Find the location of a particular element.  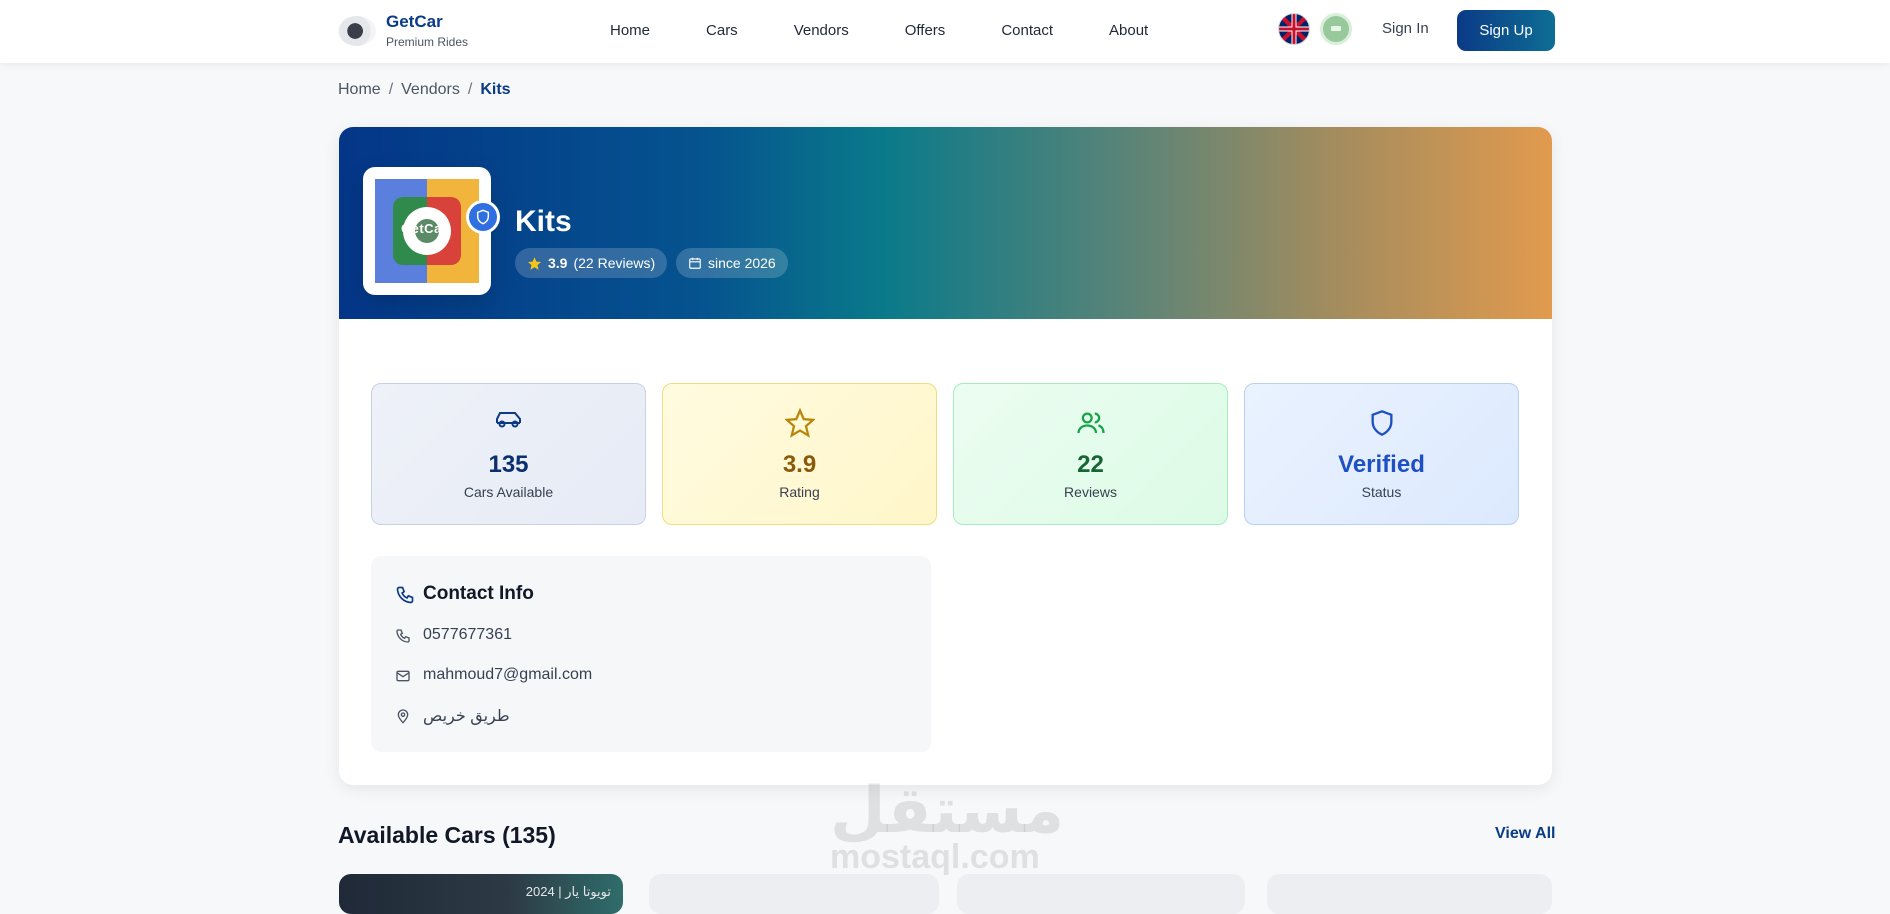

car-card-title: 2024 | تويوتا يار is located at coordinates (568, 891).